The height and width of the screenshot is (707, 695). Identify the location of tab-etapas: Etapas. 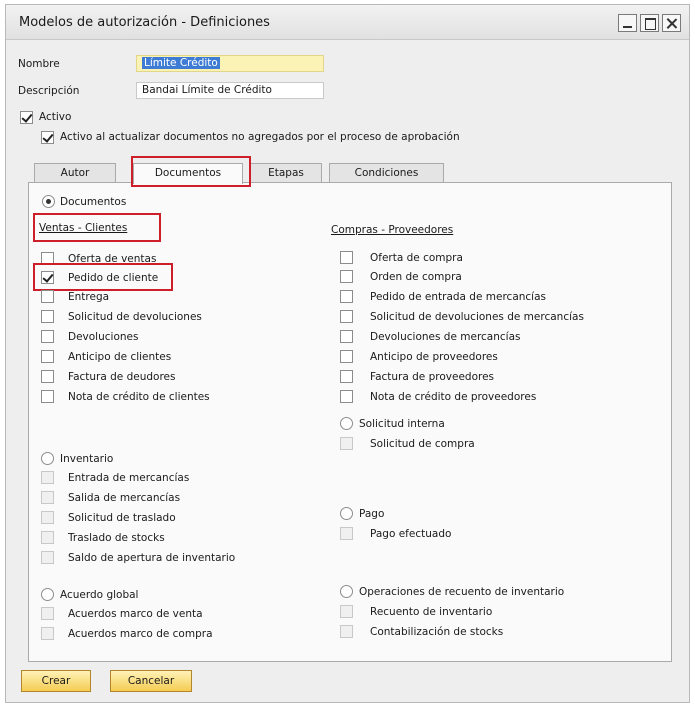
(286, 173).